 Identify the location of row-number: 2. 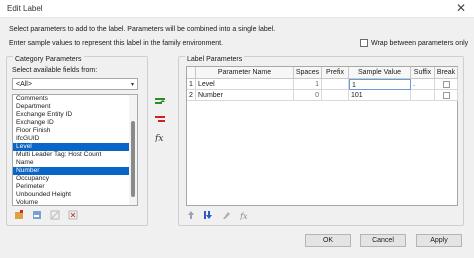
(191, 95).